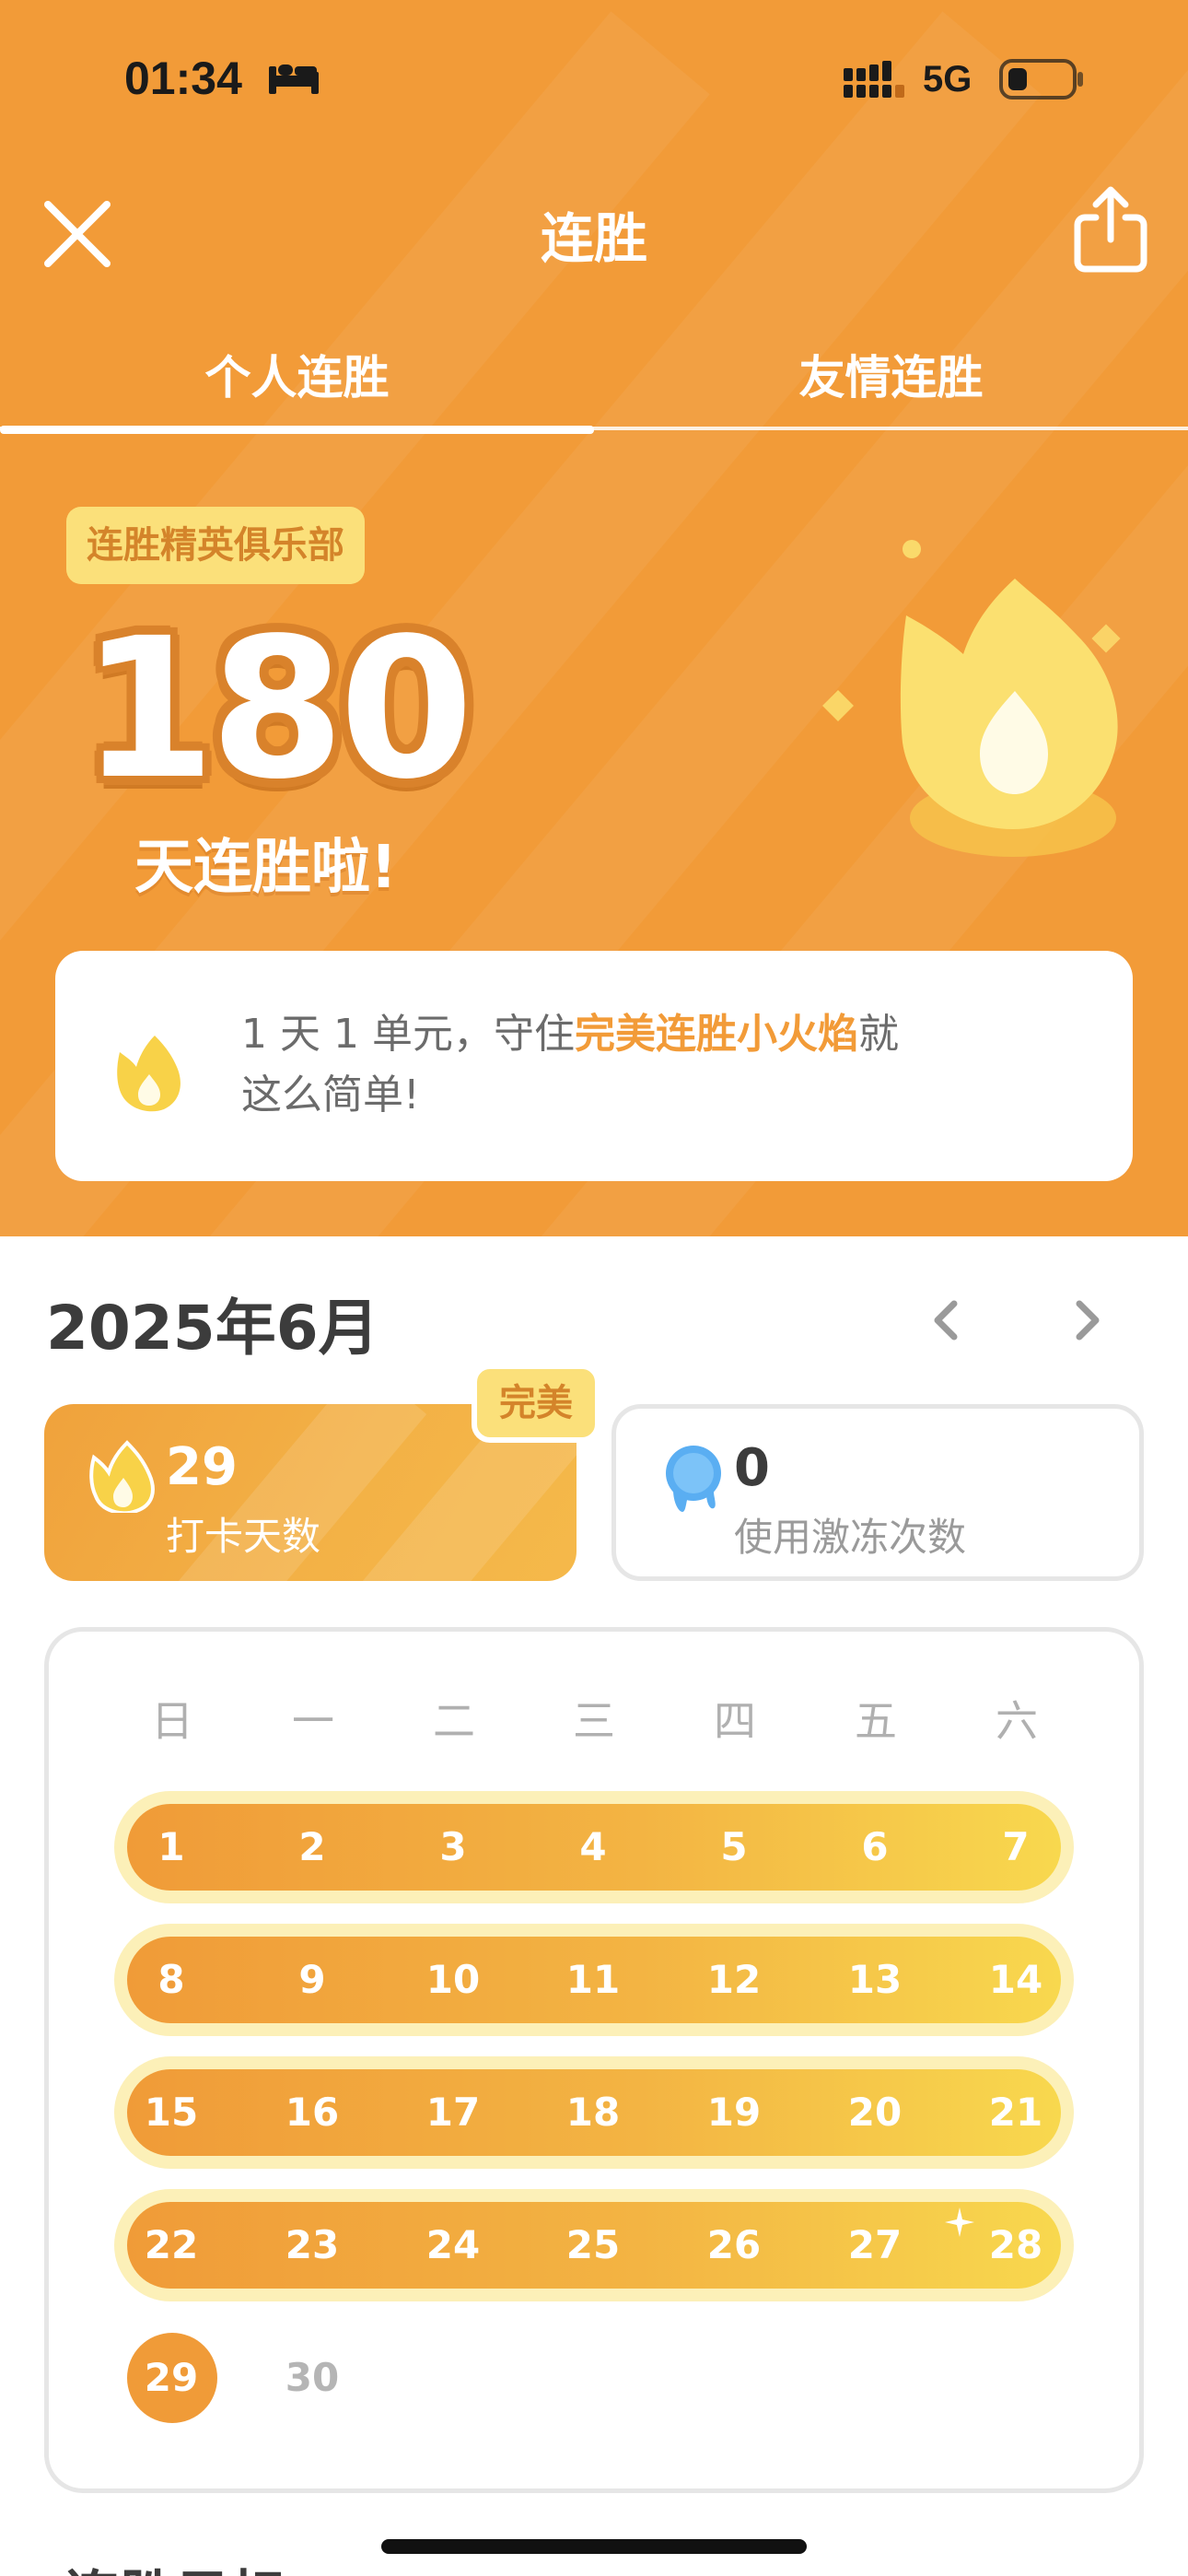  Describe the element at coordinates (850, 1537) in the screenshot. I see `freeze-count-label: 使用激冻次数` at that location.